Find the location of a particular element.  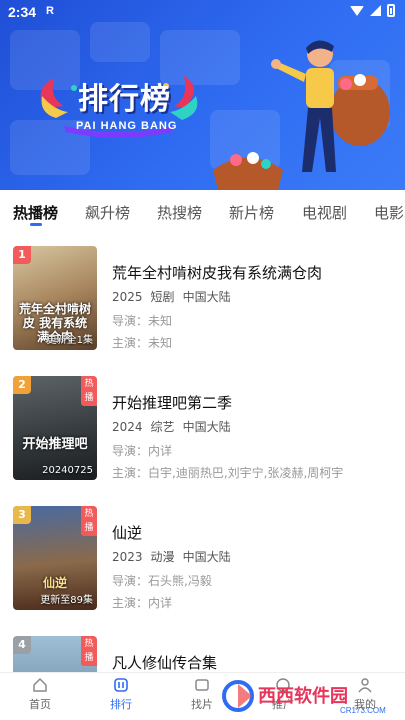

watermark-logo: 西西软件园 CR173.COM is located at coordinates (304, 697).